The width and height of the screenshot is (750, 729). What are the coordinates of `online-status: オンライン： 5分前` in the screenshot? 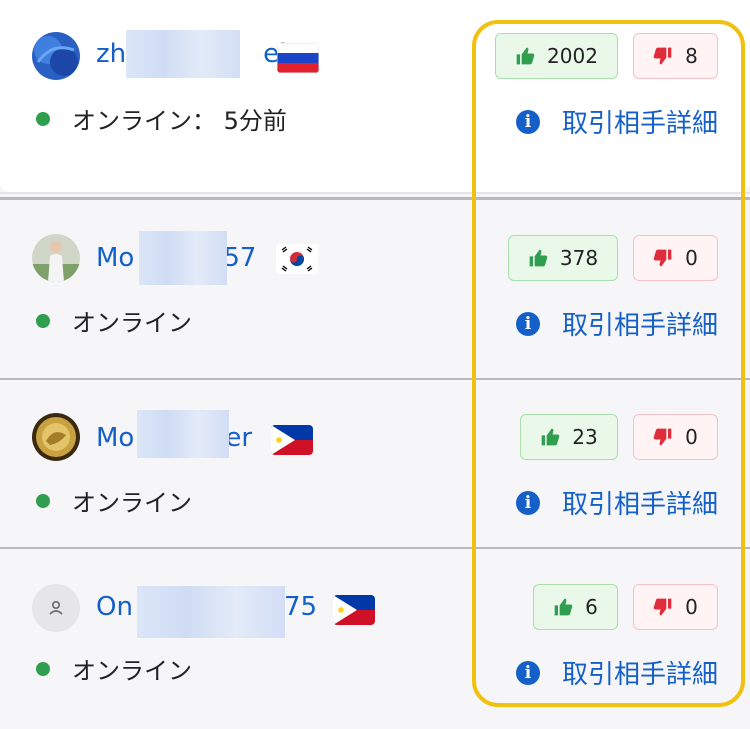 It's located at (161, 118).